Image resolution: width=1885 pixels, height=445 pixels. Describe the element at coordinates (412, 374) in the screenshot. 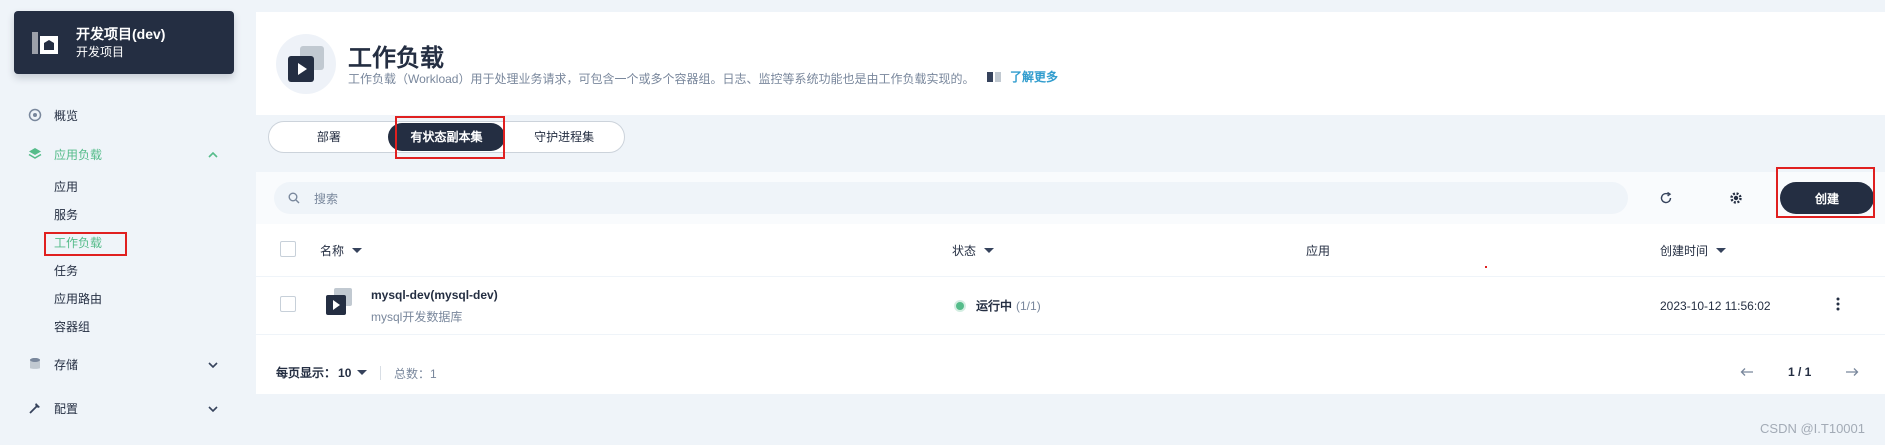

I see `total-label: 总数：` at that location.